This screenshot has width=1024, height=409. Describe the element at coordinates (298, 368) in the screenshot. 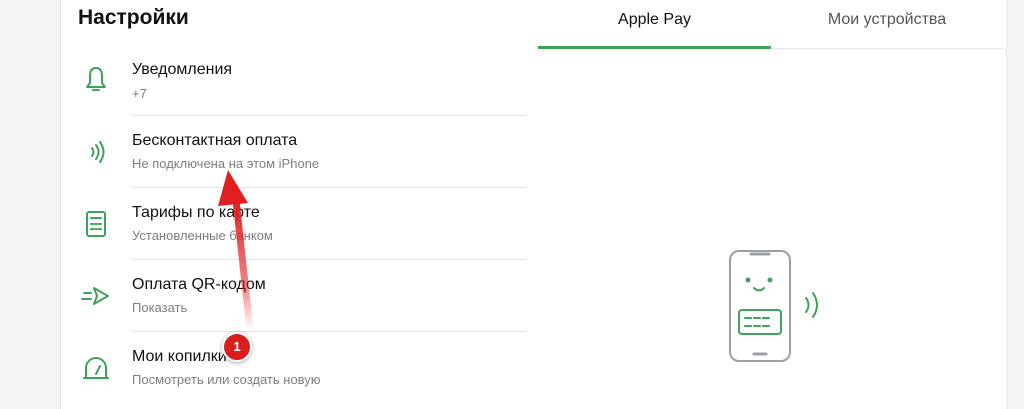

I see `settings-item-piggy-banks: Мои копилки Посмотреть или создать новую` at that location.